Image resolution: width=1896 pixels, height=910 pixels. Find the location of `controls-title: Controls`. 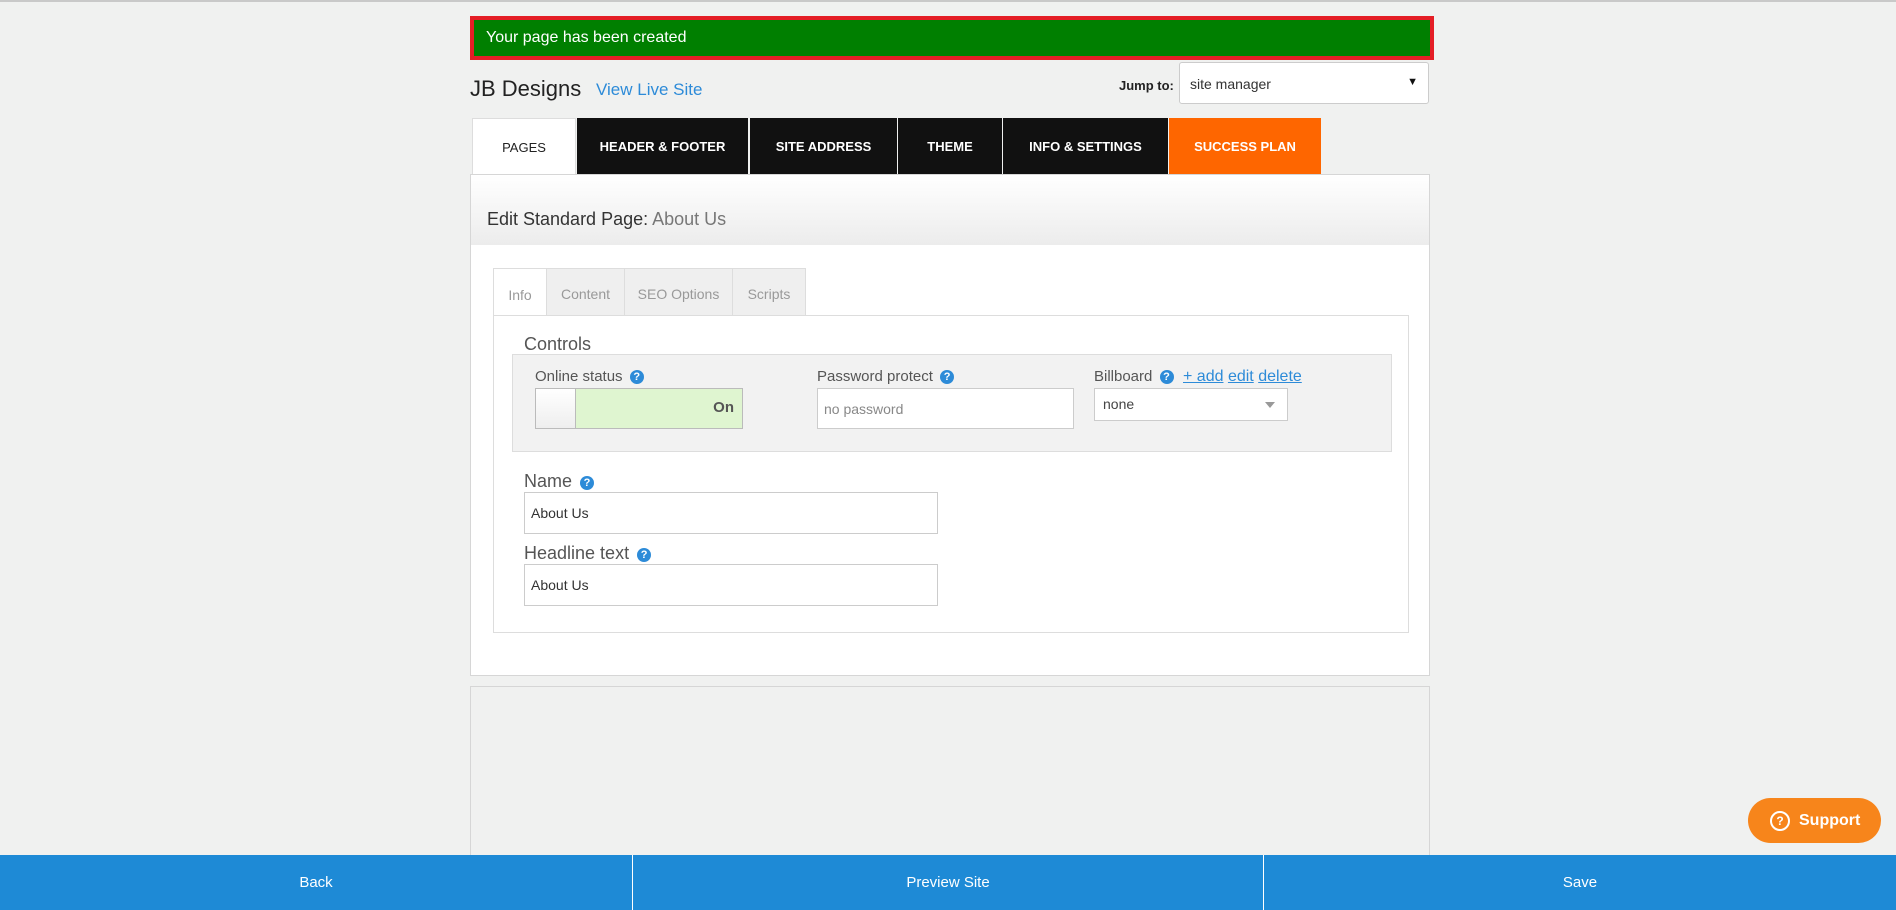

controls-title: Controls is located at coordinates (558, 344).